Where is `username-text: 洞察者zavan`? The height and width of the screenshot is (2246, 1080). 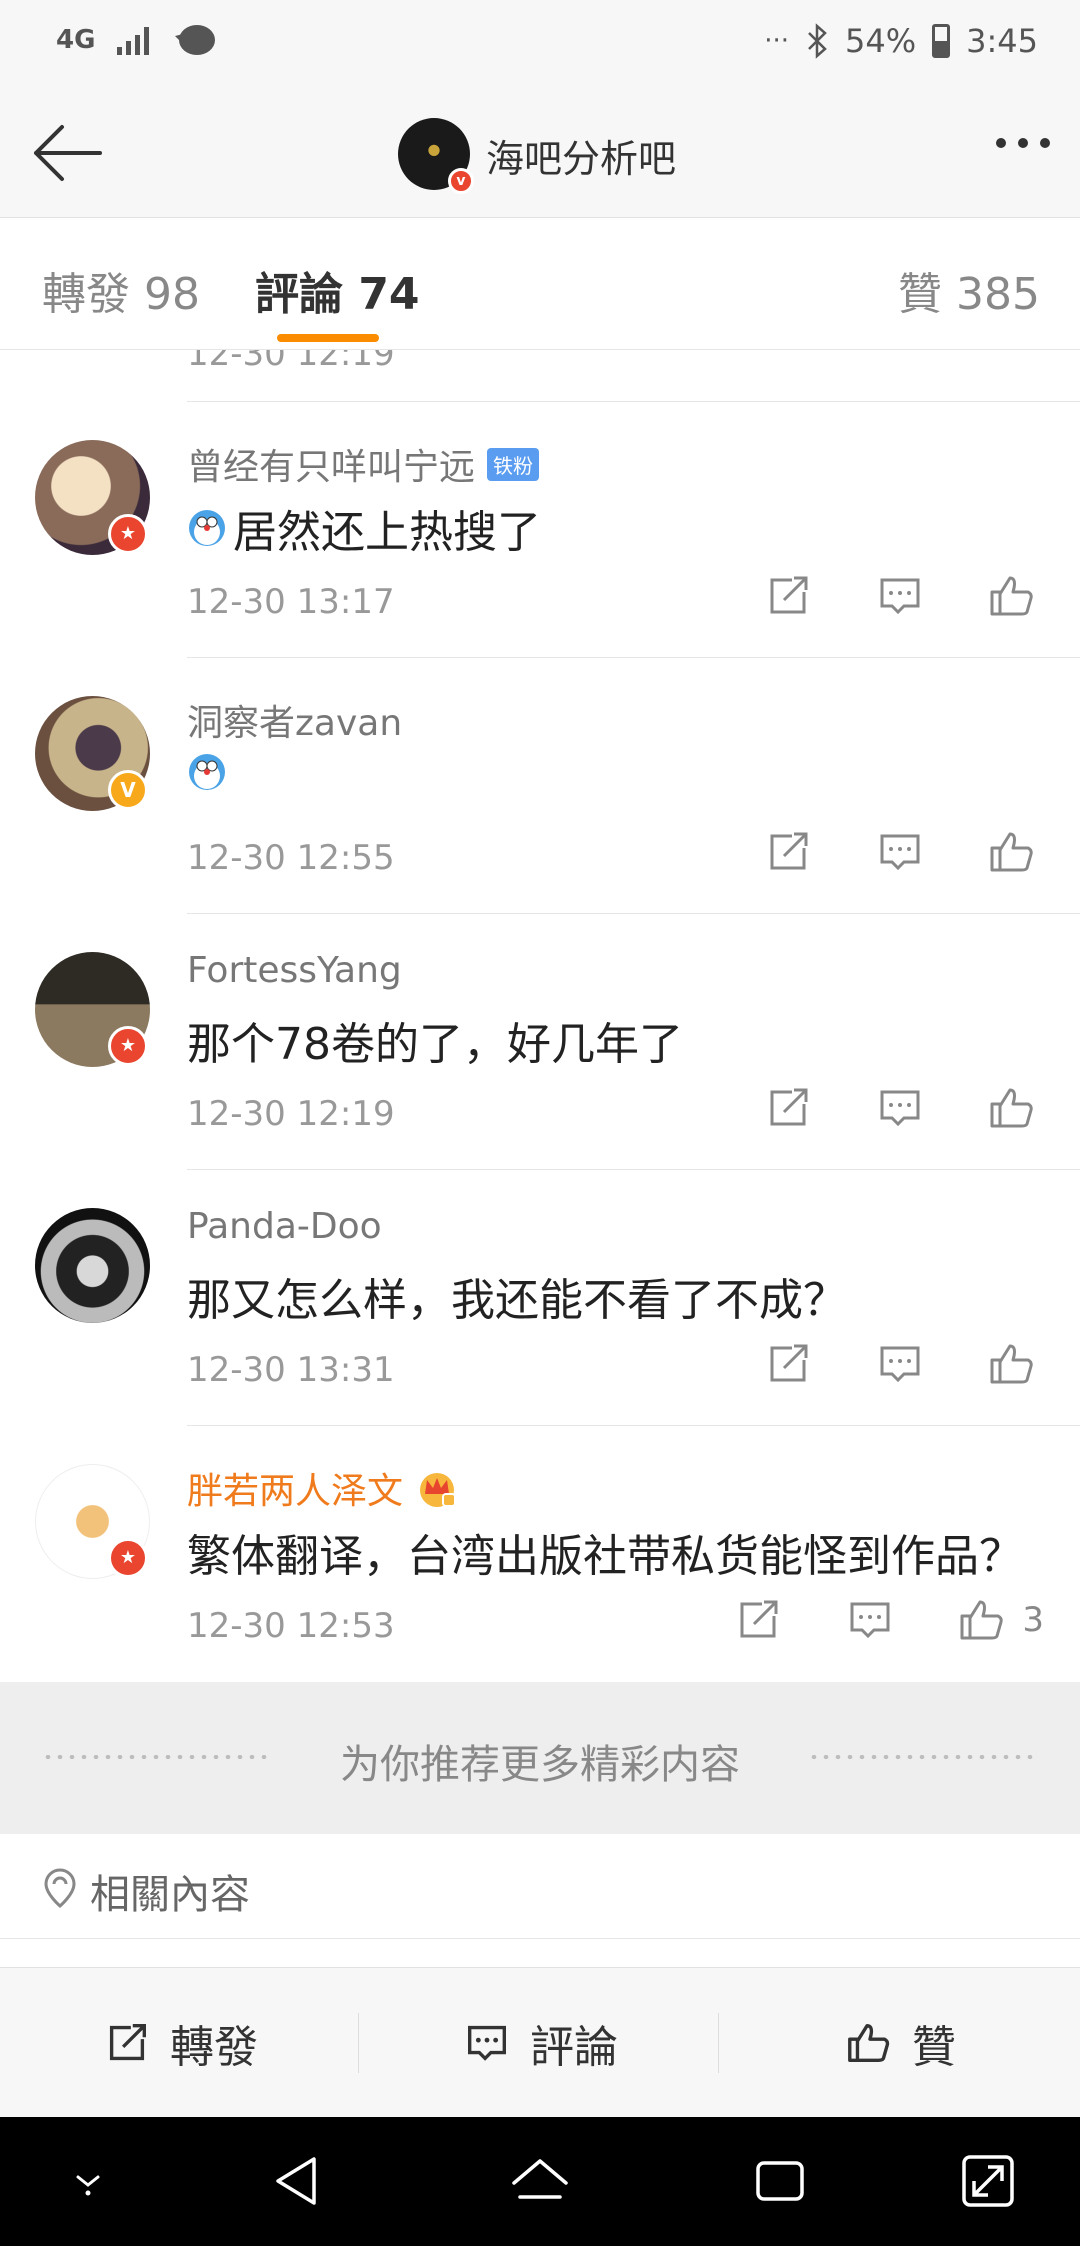
username-text: 洞察者zavan is located at coordinates (294, 720).